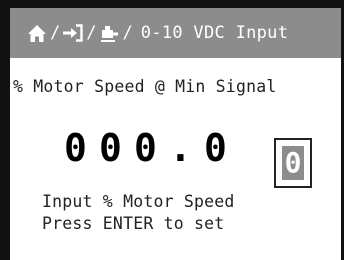  I want to click on motor-icon, so click(110, 33).